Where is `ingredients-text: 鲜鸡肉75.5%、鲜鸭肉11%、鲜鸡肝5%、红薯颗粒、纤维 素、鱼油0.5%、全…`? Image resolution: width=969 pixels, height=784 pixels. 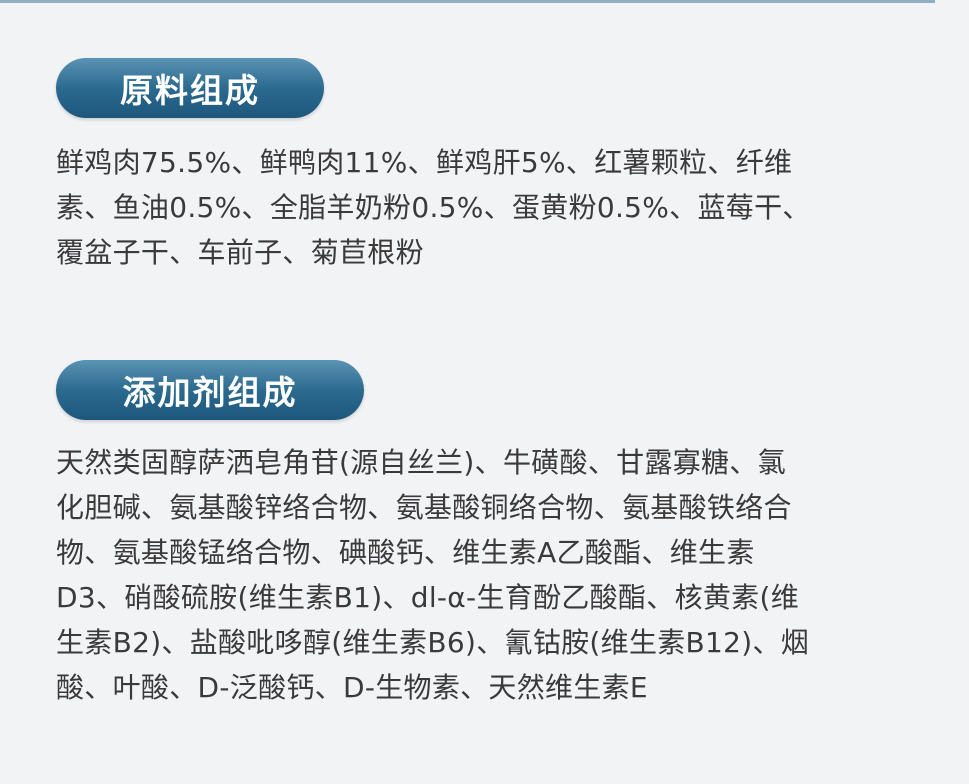
ingredients-text: 鲜鸡肉75.5%、鲜鸭肉11%、鲜鸡肝5%、红薯颗粒、纤维 素、鱼油0.5%、全… is located at coordinates (476, 207).